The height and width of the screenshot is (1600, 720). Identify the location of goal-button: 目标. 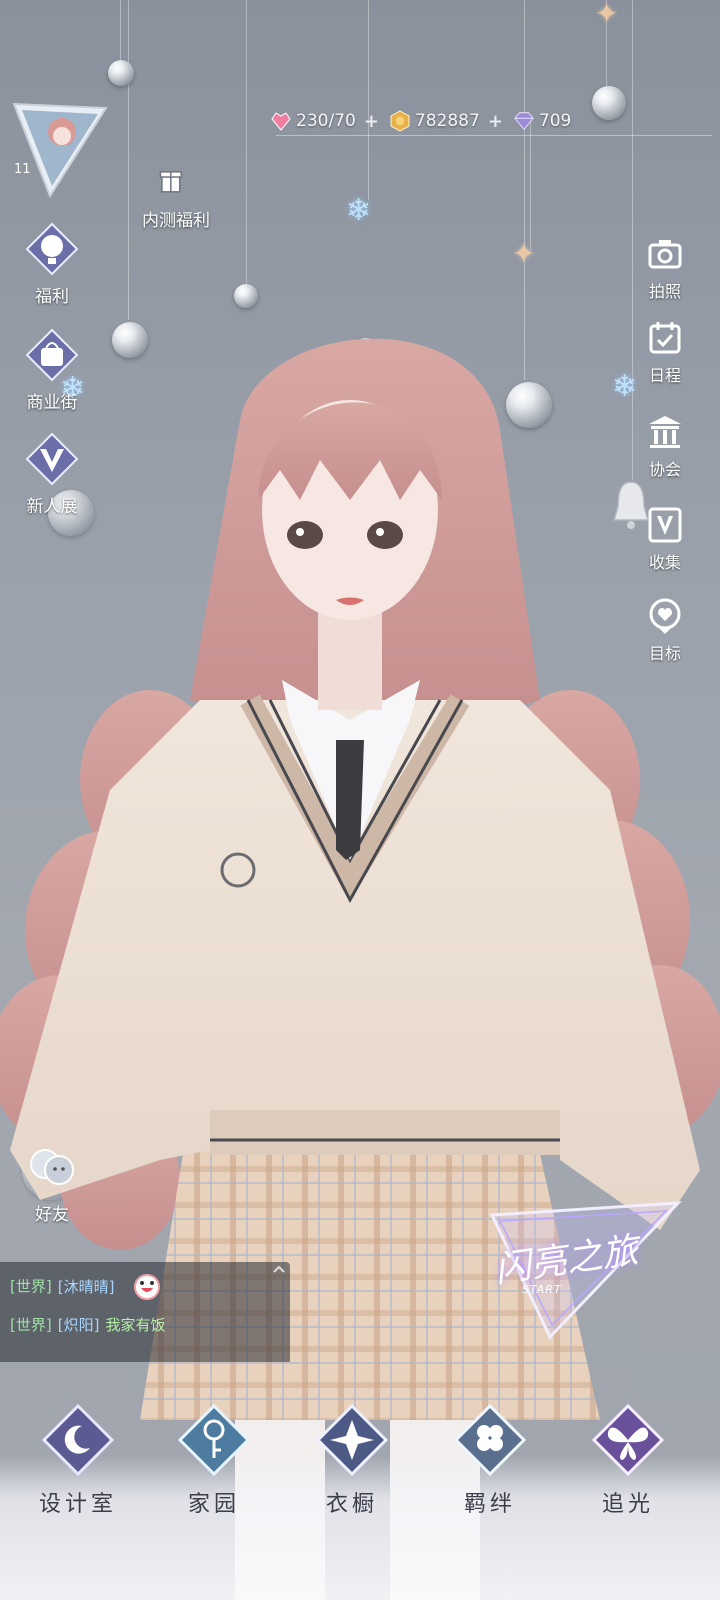
(665, 630).